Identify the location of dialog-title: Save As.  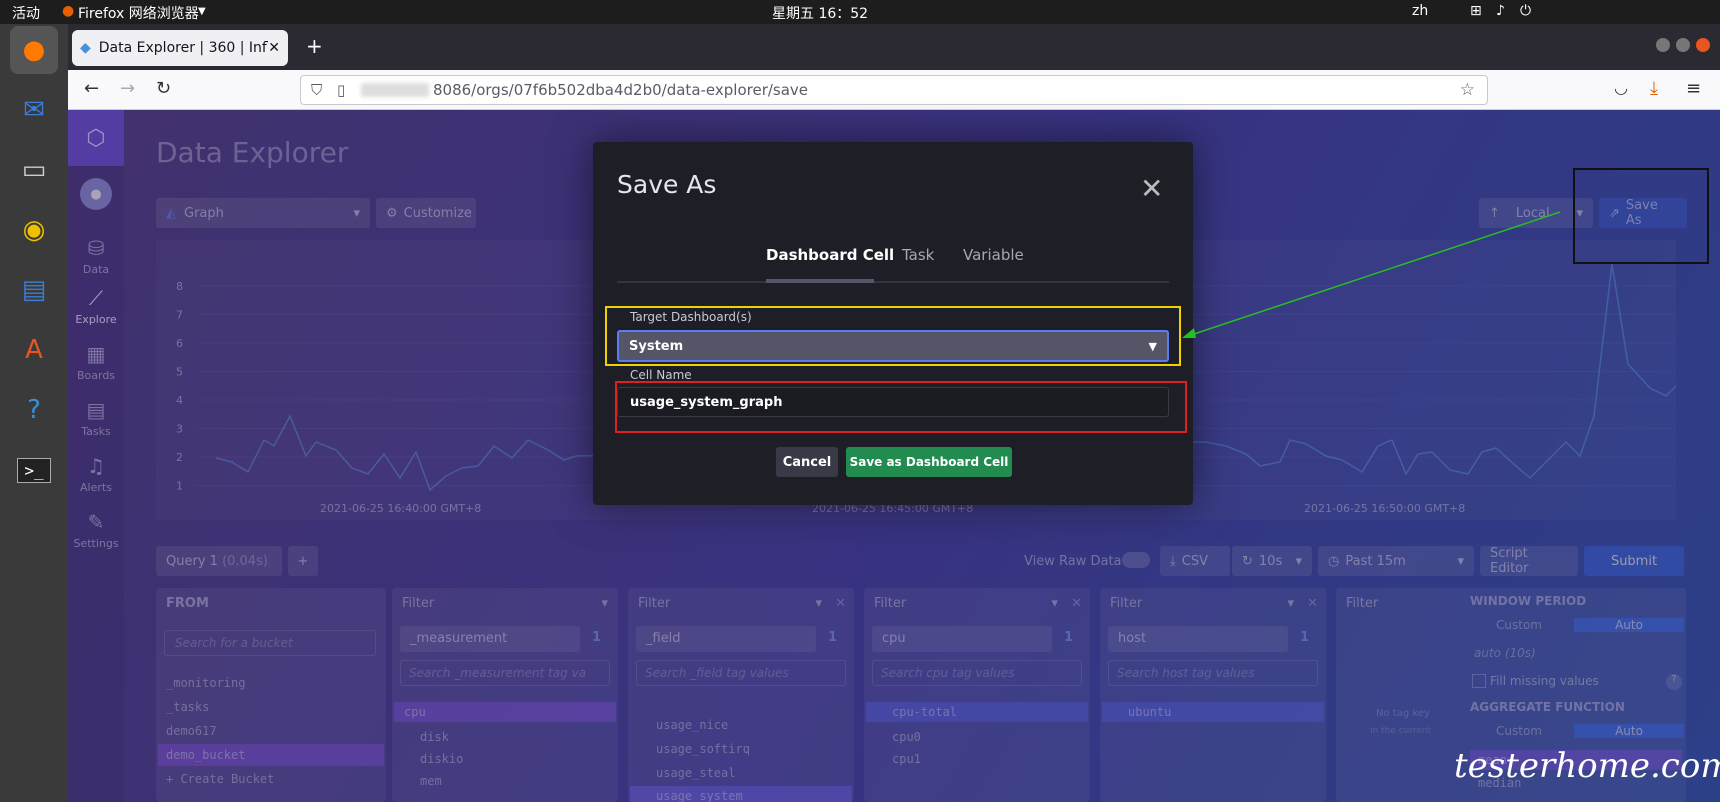
(667, 184).